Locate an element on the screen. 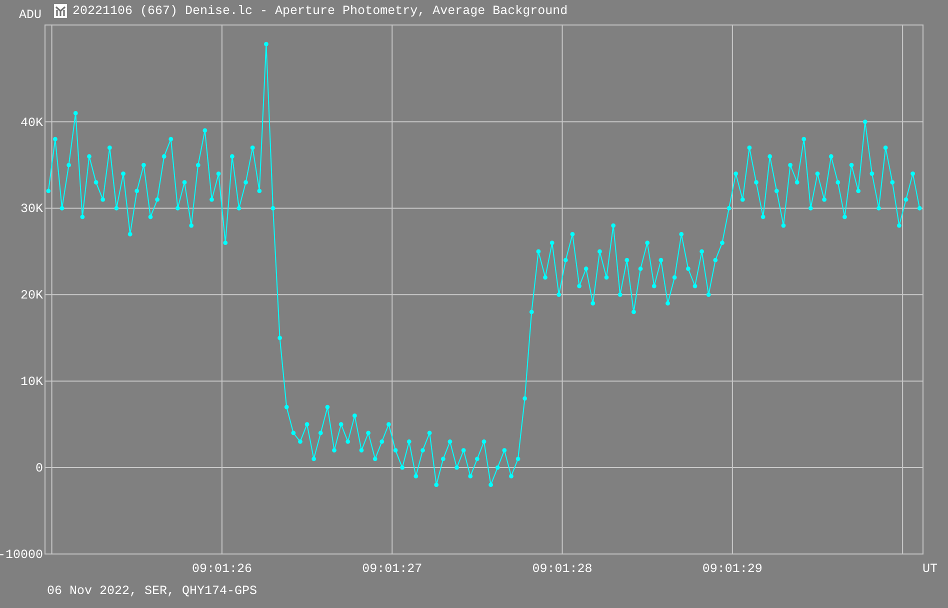  tick-label: -10000 is located at coordinates (21, 555).